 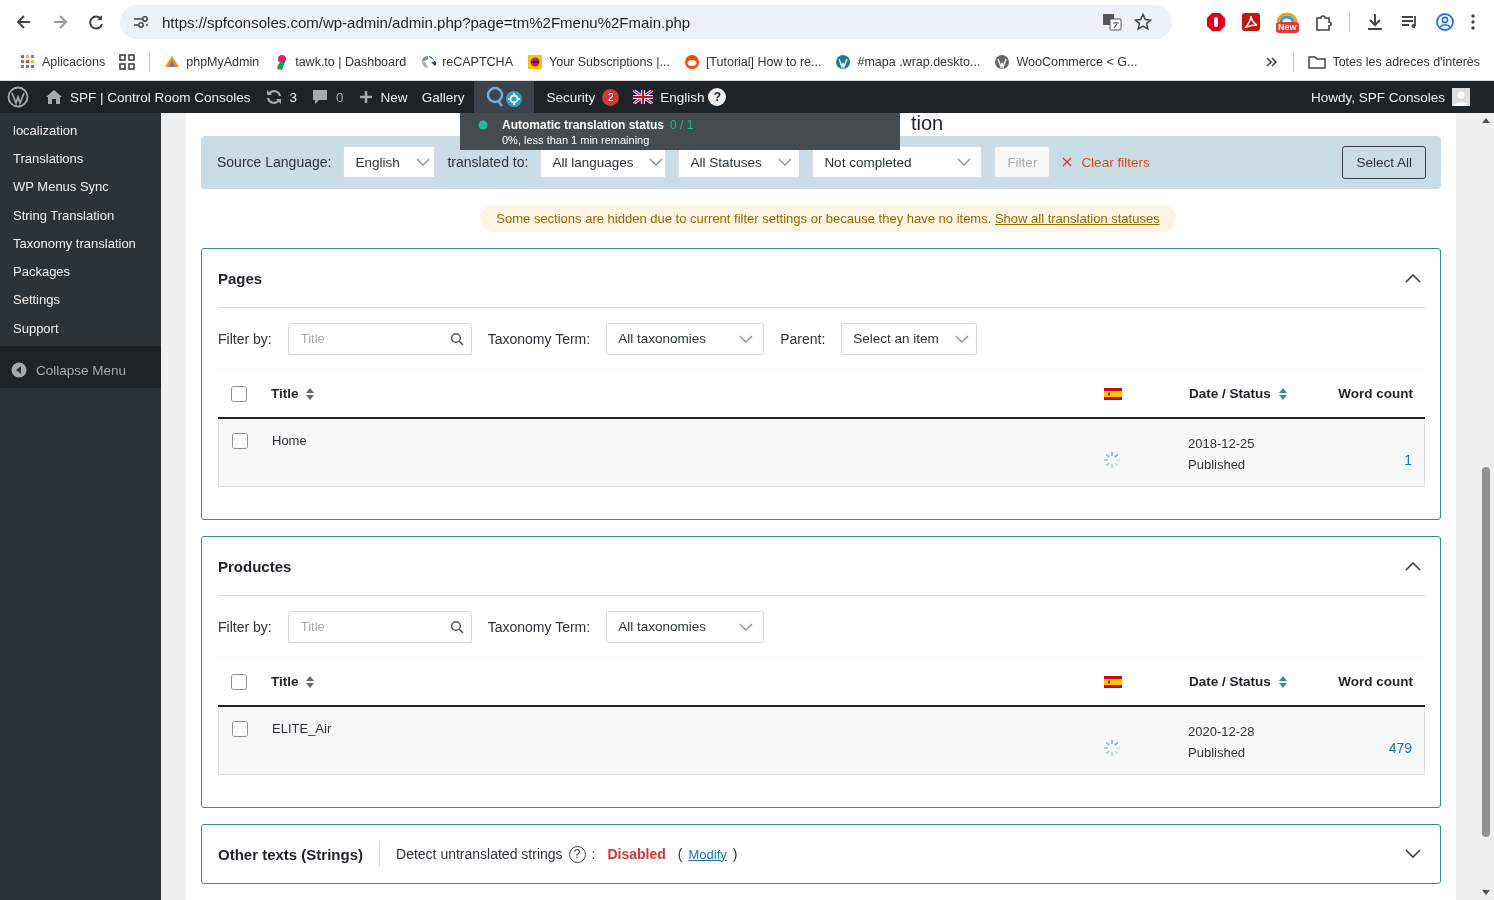 I want to click on search-gear-icon, so click(x=504, y=97).